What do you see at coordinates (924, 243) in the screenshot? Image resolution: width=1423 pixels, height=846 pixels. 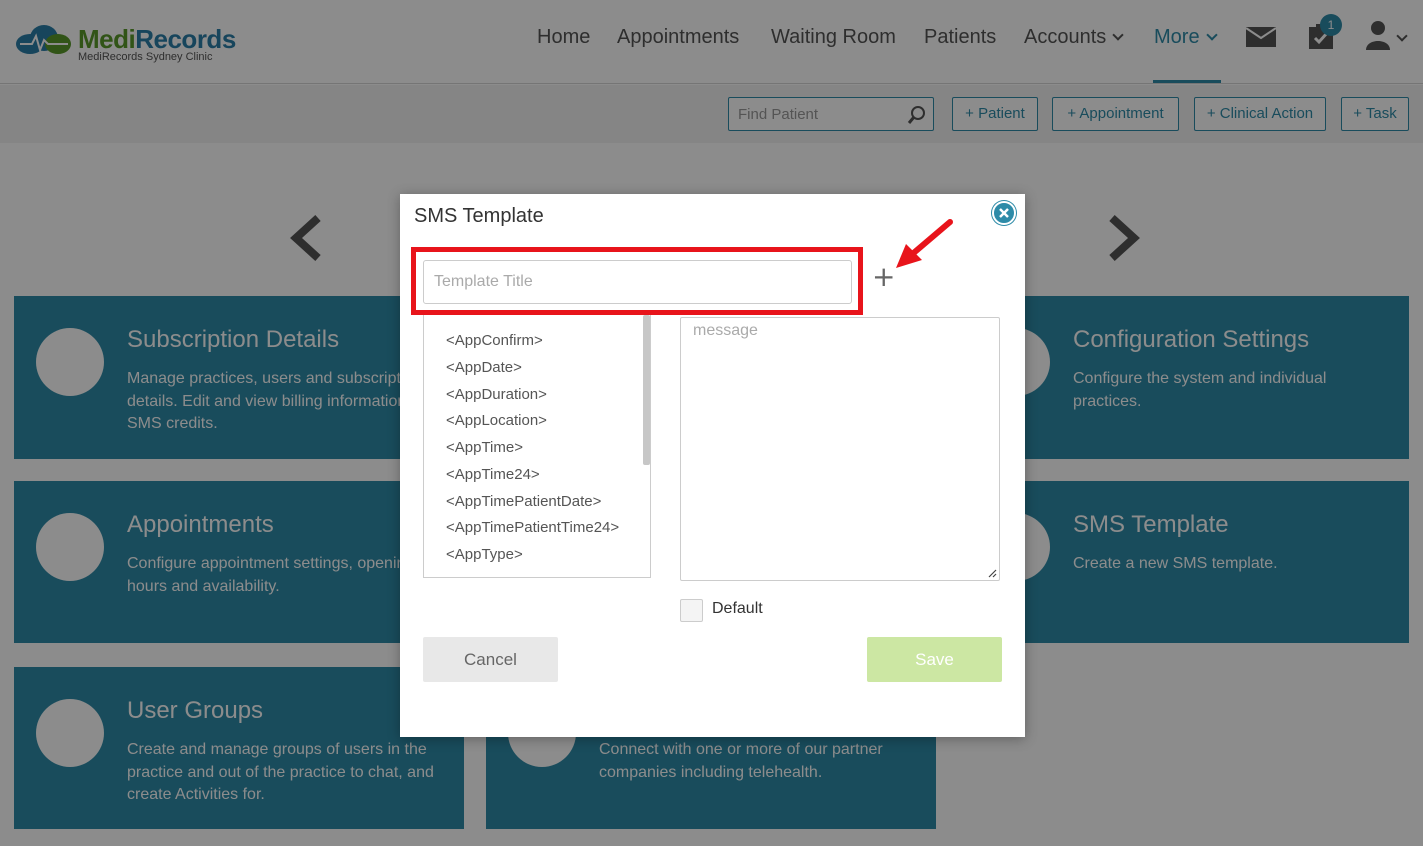 I see `annotation-arrow-icon` at bounding box center [924, 243].